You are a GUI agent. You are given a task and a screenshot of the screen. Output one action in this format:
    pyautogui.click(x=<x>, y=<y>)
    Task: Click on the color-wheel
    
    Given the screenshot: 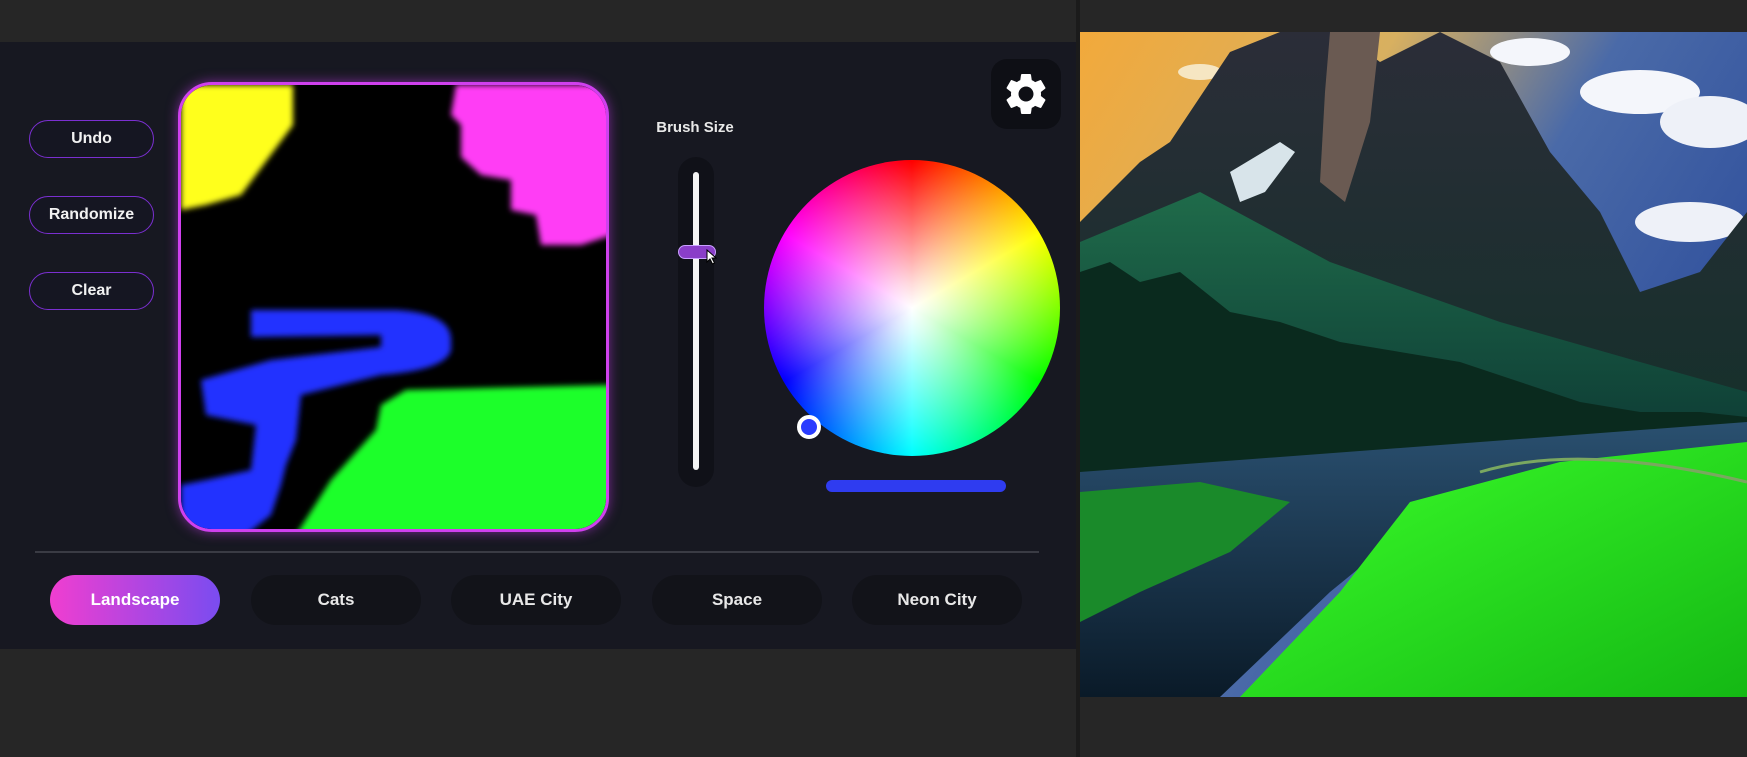 What is the action you would take?
    pyautogui.click(x=912, y=308)
    